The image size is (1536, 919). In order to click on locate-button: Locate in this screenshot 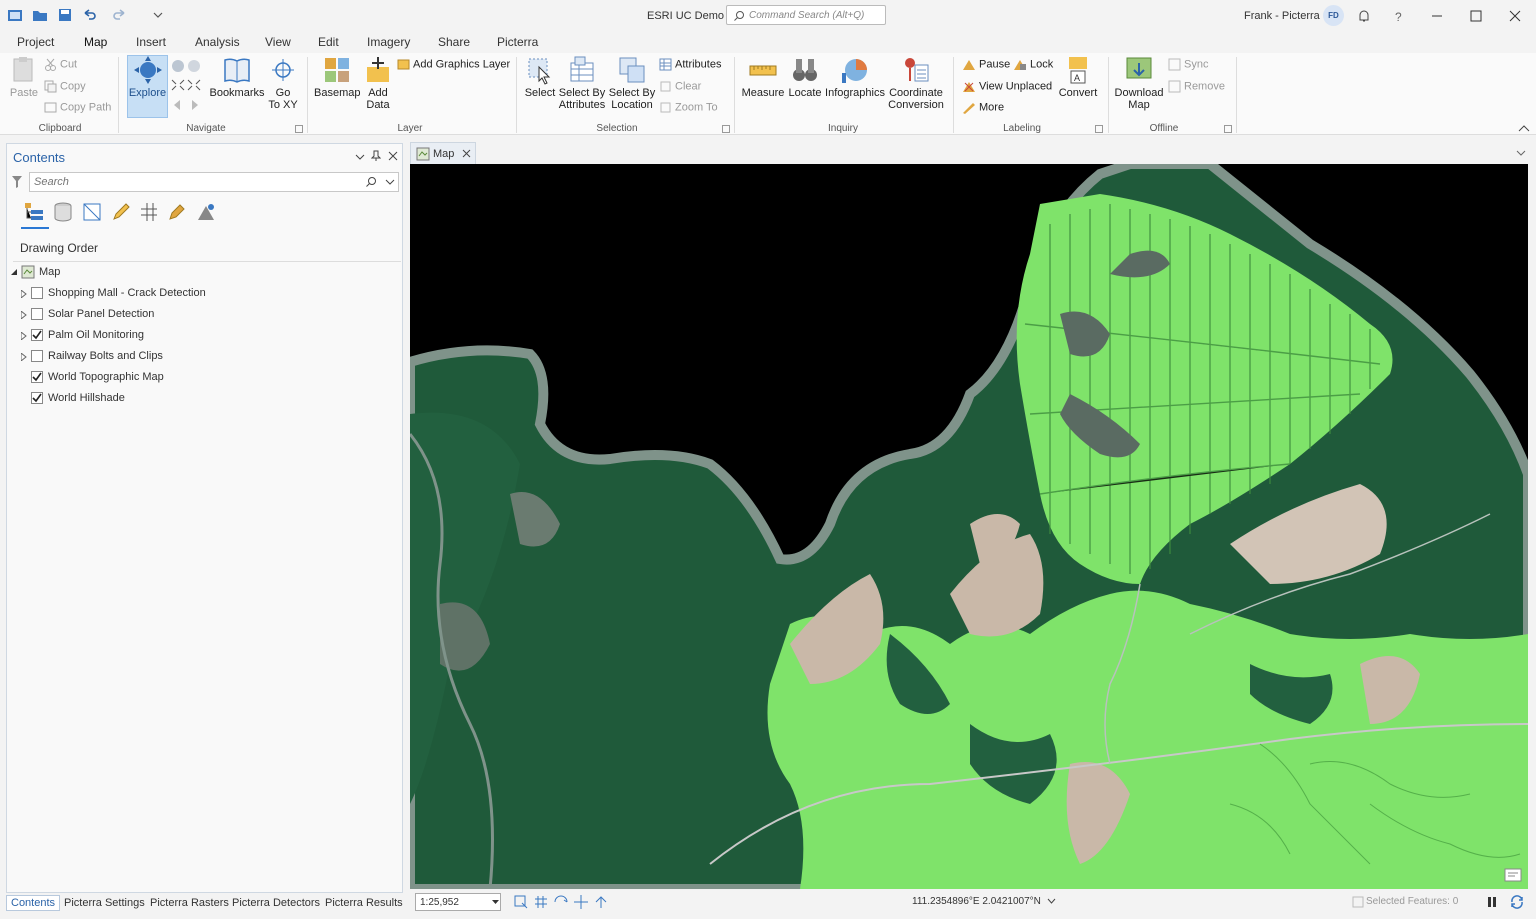, I will do `click(805, 77)`.